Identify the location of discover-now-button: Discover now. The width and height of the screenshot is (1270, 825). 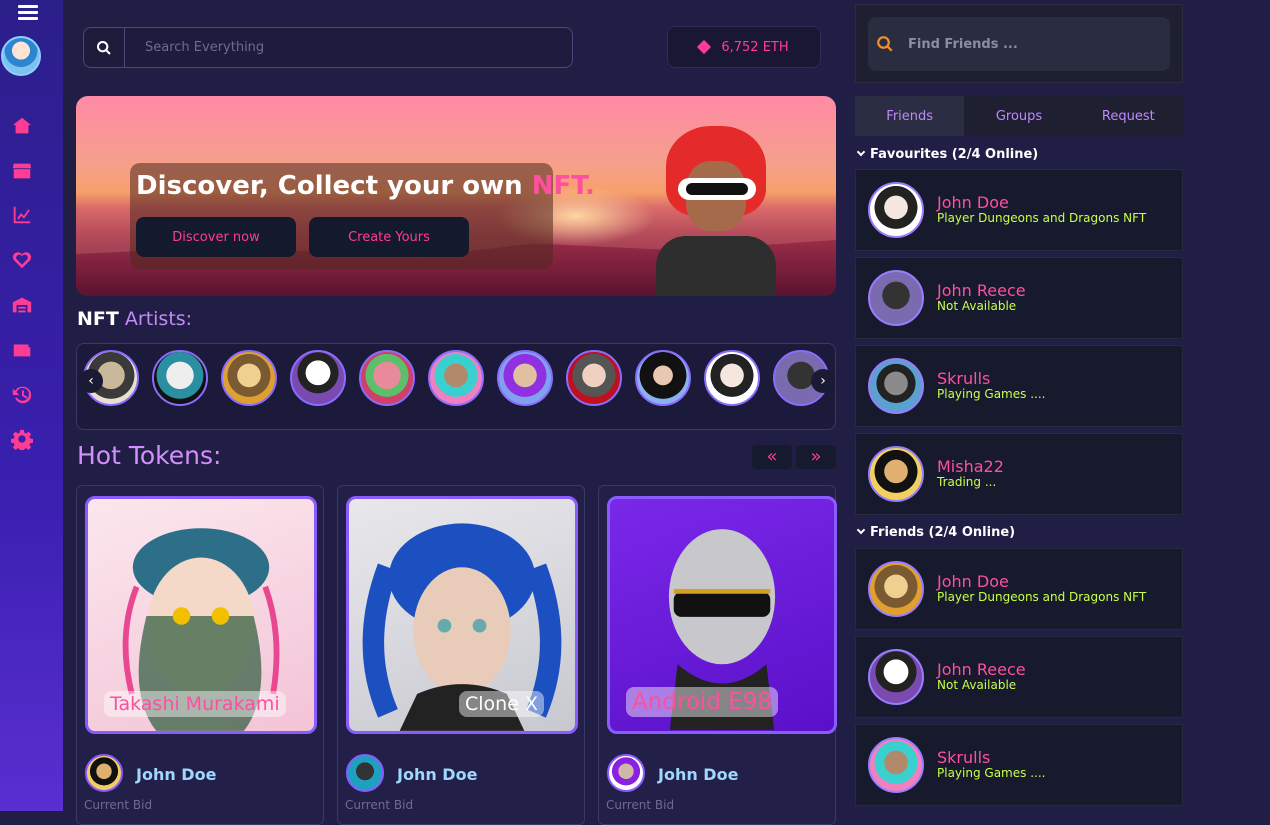
(216, 237).